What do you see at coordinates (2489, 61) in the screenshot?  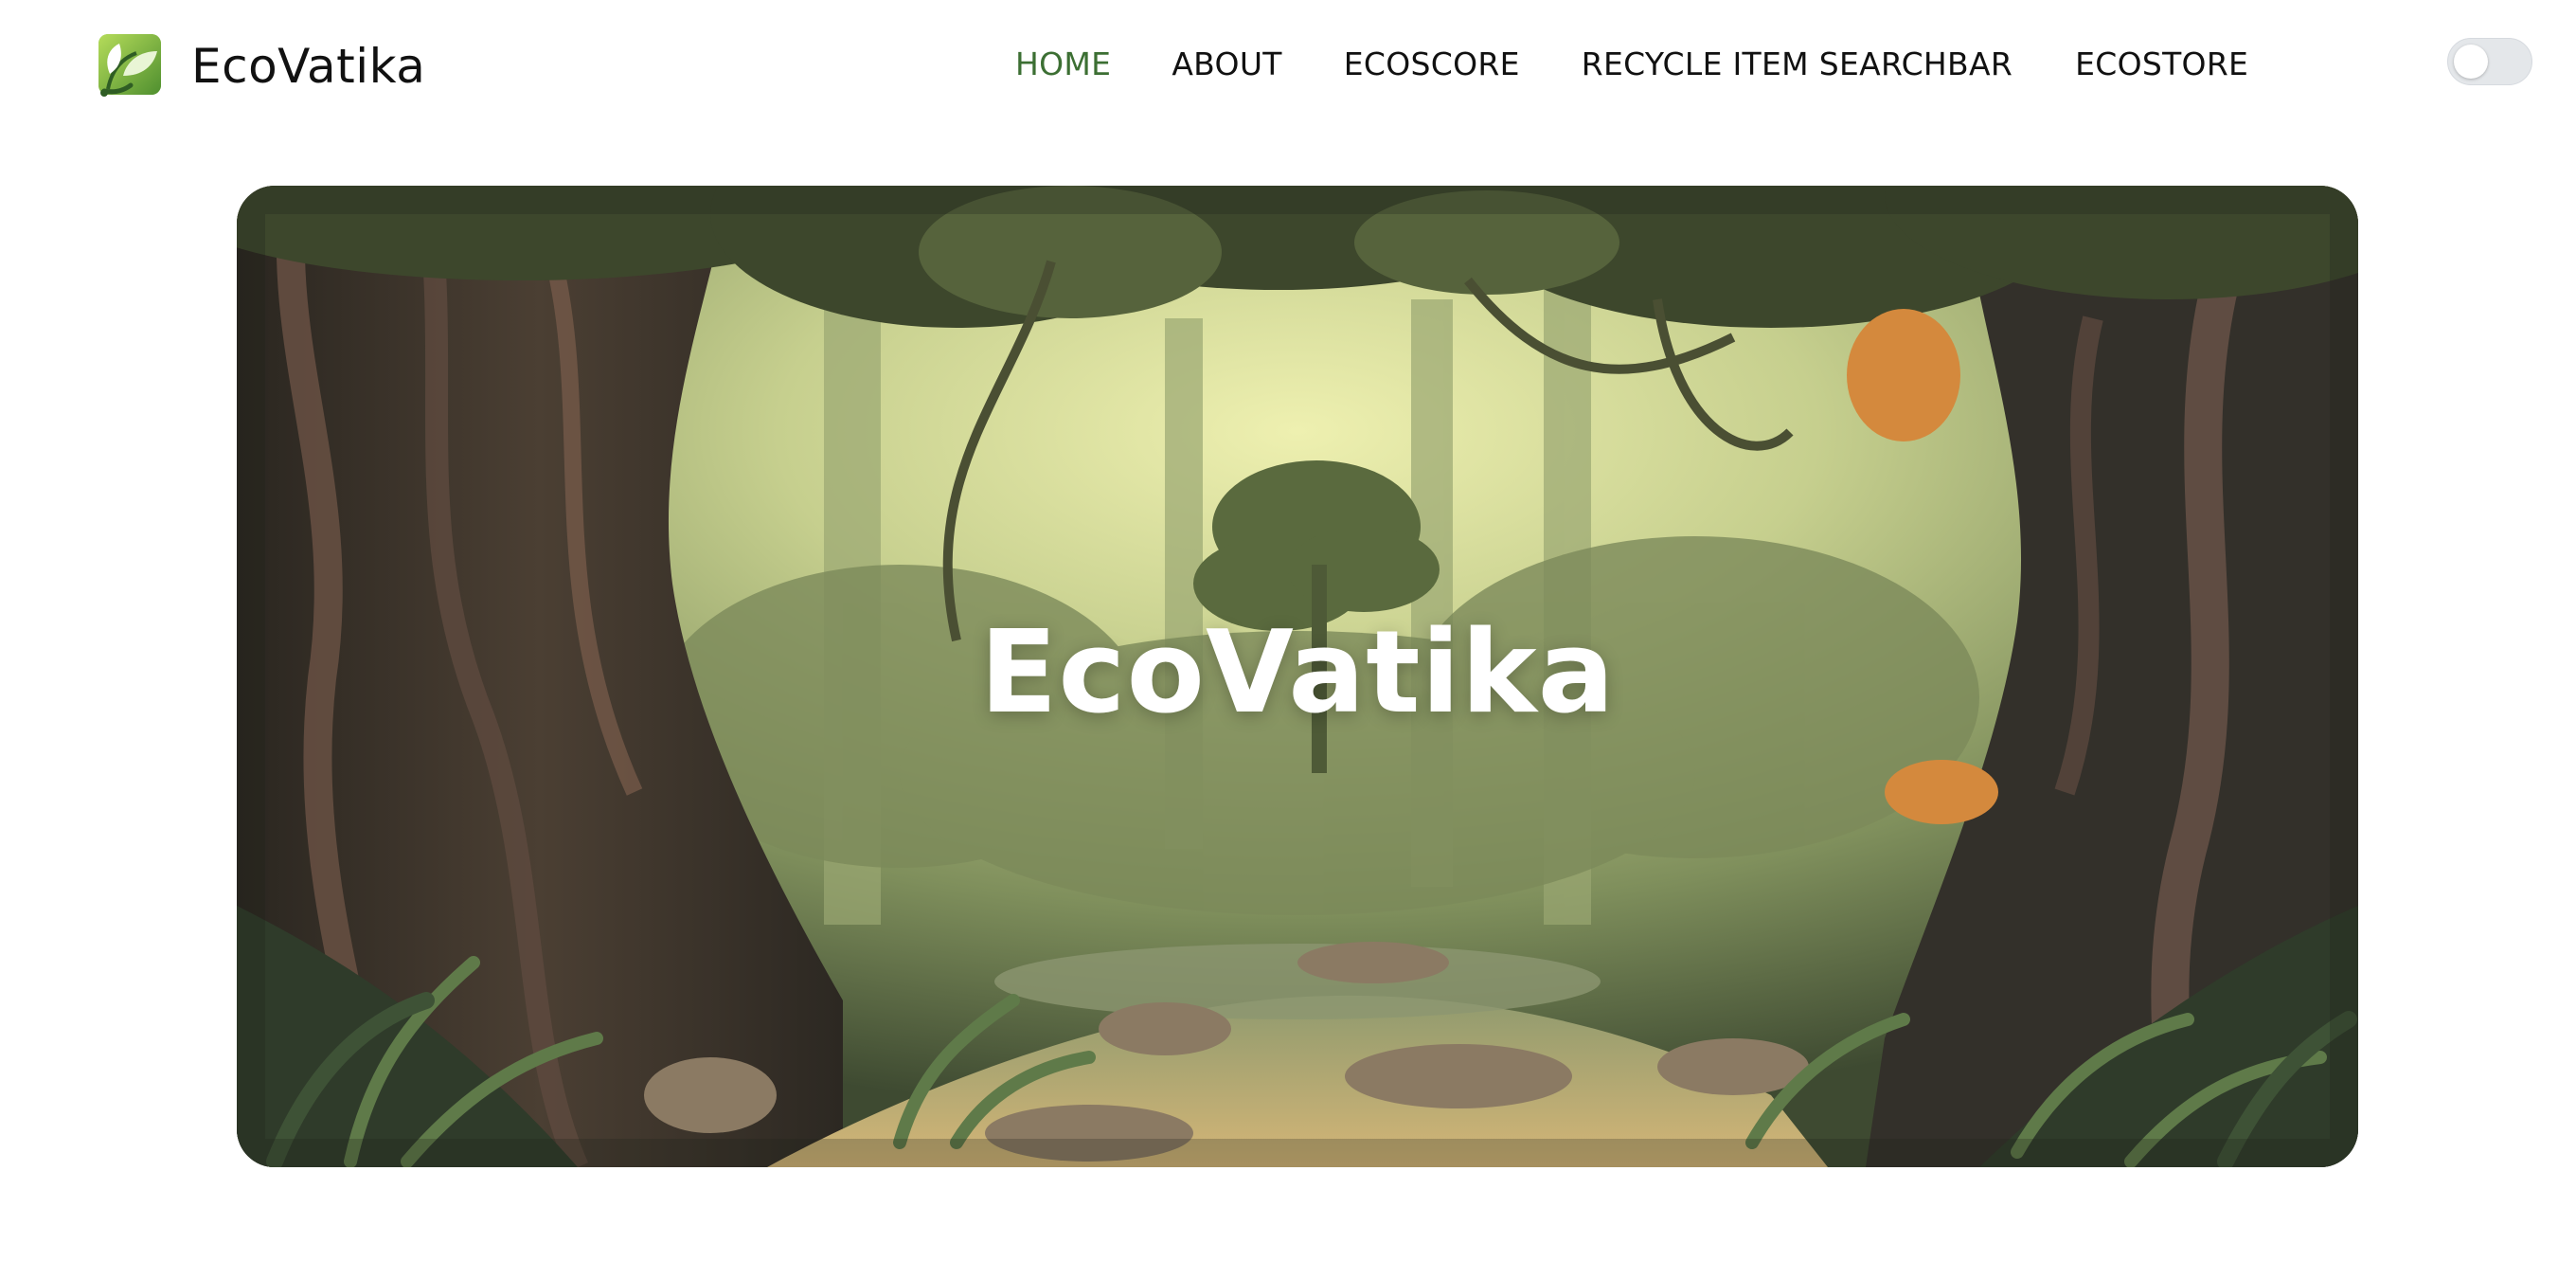 I see `theme-toggle` at bounding box center [2489, 61].